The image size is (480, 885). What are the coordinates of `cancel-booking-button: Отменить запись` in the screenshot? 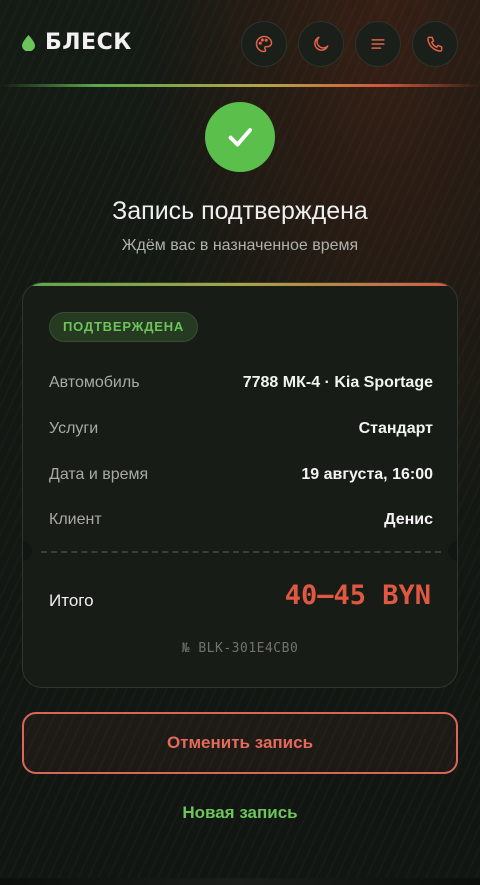 It's located at (240, 743).